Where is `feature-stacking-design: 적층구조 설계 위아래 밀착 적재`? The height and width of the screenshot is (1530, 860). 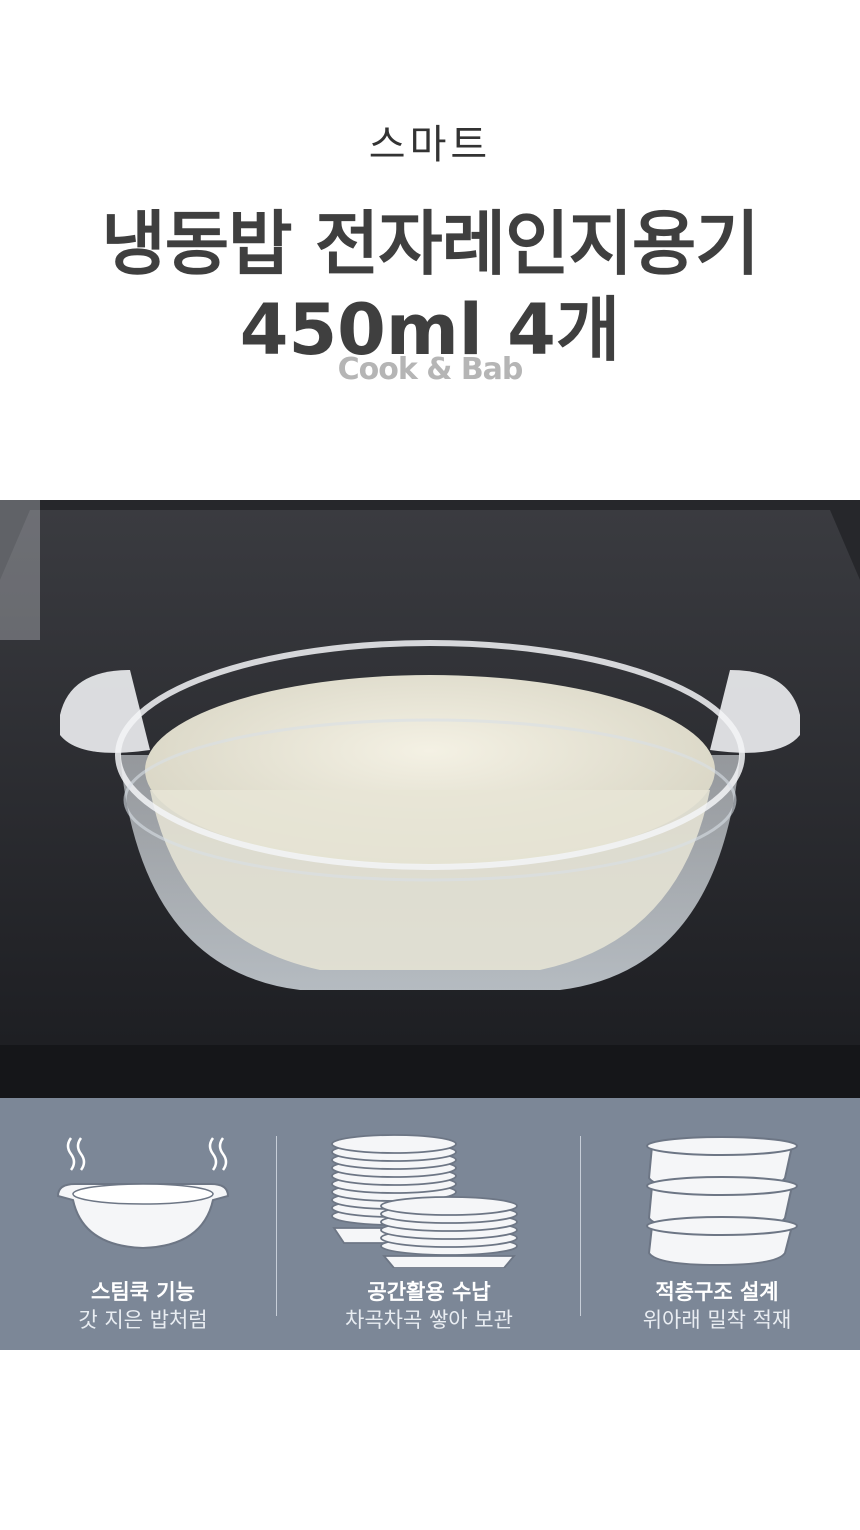
feature-stacking-design: 적층구조 설계 위아래 밀착 적재 is located at coordinates (717, 1224).